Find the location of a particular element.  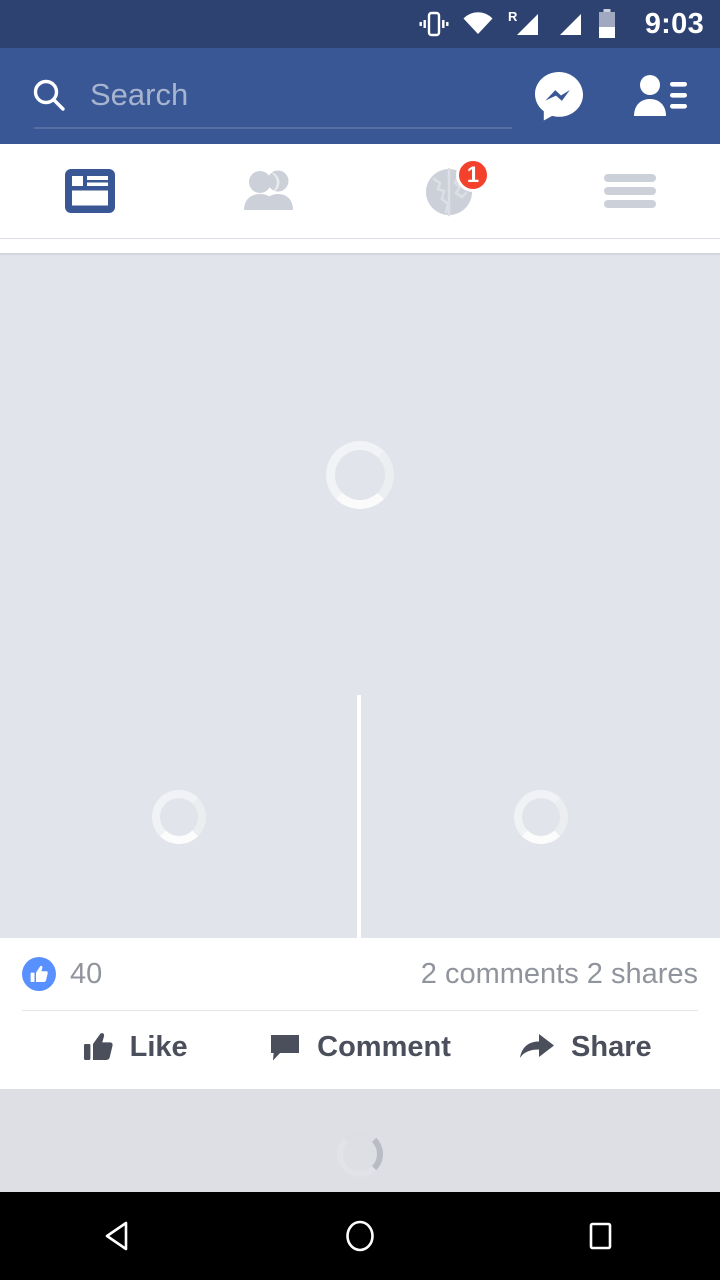

next-post-loading is located at coordinates (360, 1141).